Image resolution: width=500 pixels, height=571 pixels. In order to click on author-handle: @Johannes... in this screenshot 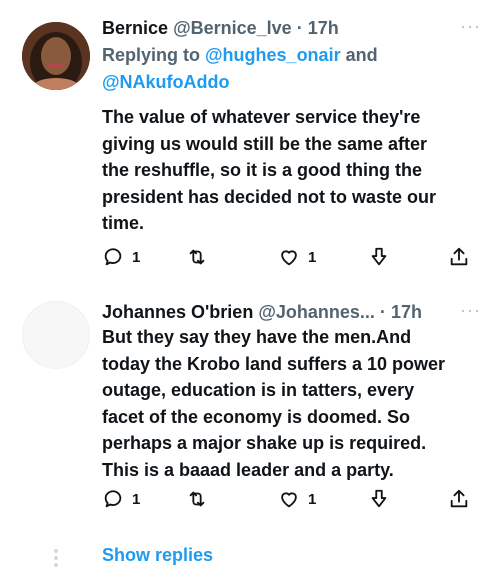, I will do `click(316, 312)`.